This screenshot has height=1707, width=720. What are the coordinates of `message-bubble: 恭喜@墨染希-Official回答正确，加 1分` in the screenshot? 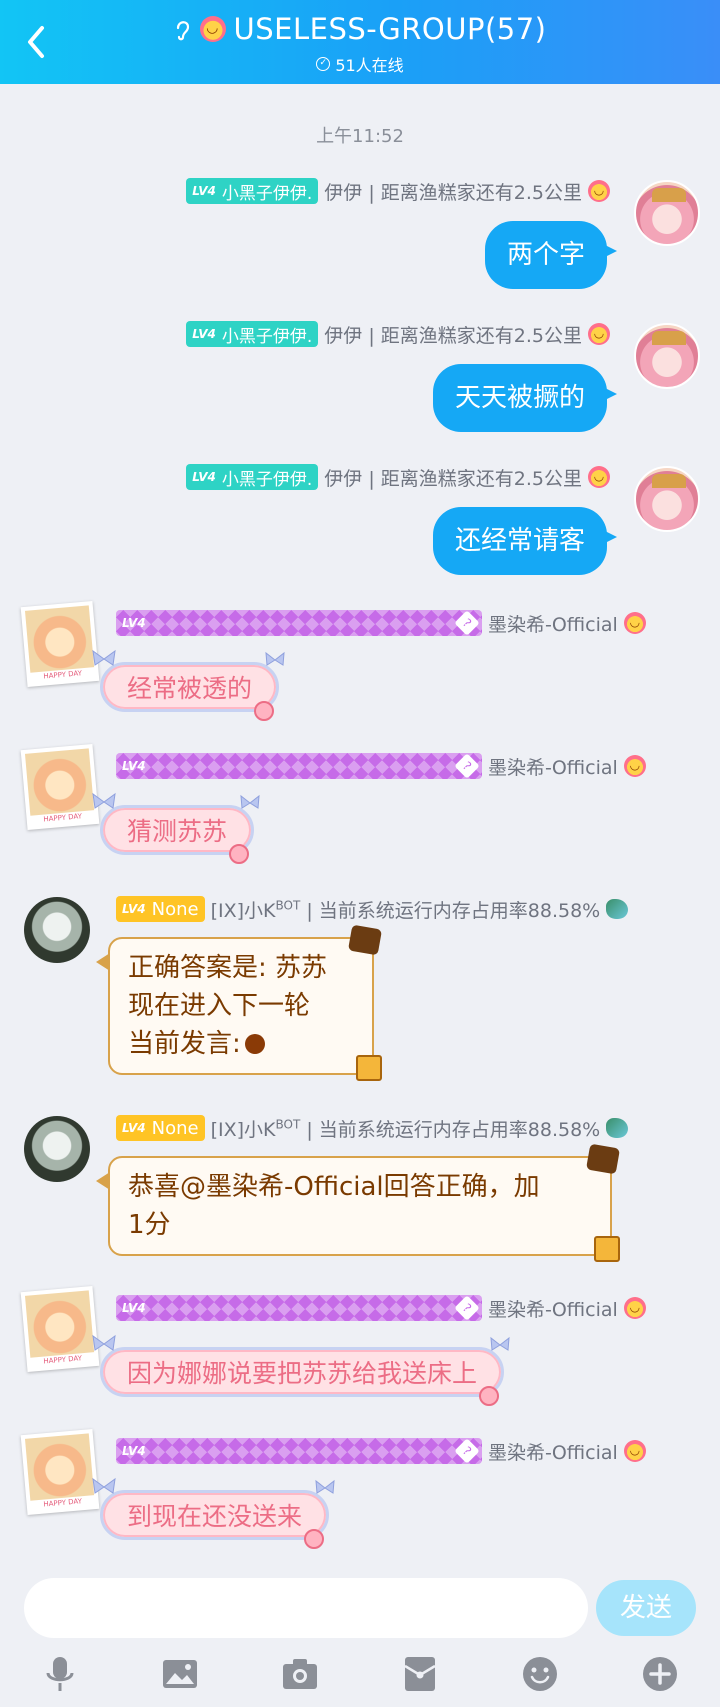 It's located at (358, 1202).